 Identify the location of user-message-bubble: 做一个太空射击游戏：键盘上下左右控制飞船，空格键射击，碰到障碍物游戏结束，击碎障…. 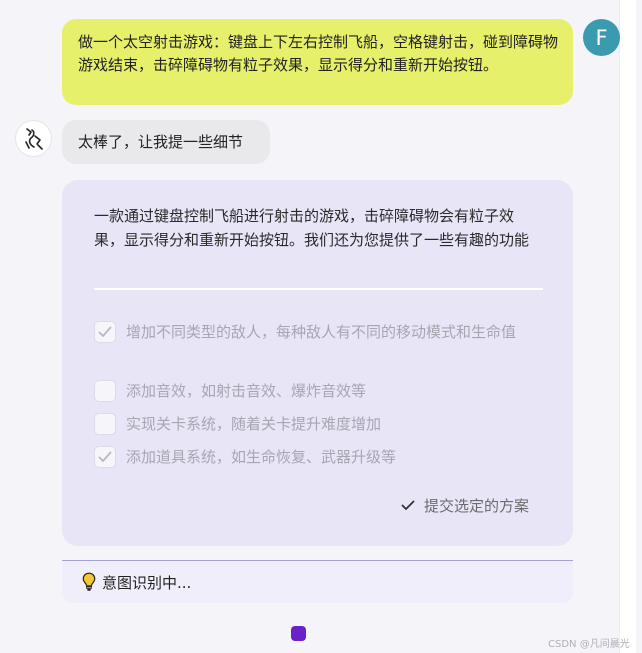
(317, 62).